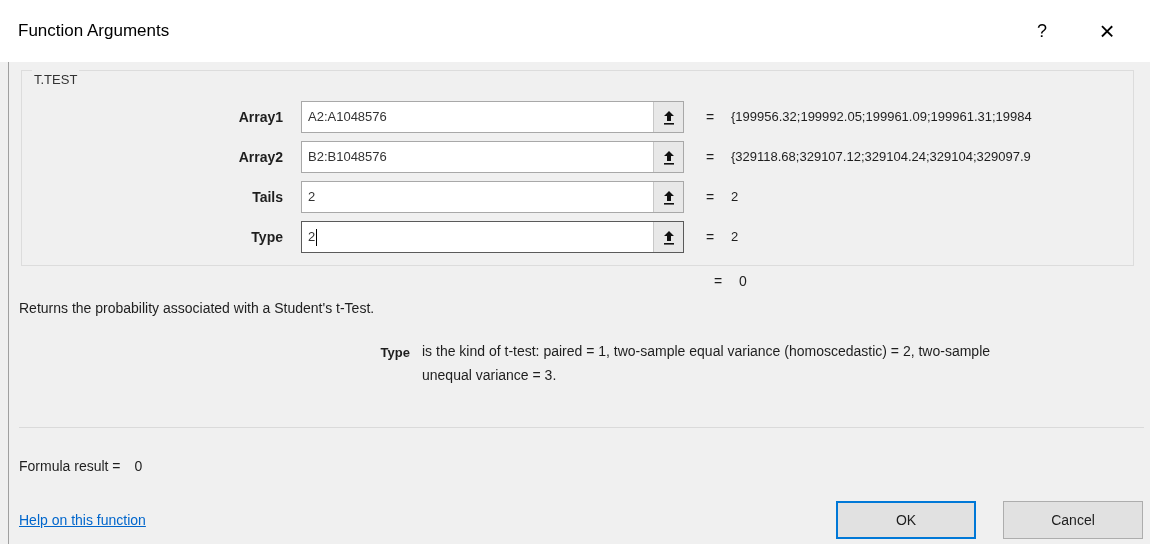  What do you see at coordinates (138, 466) in the screenshot?
I see `formula-result-value: 0` at bounding box center [138, 466].